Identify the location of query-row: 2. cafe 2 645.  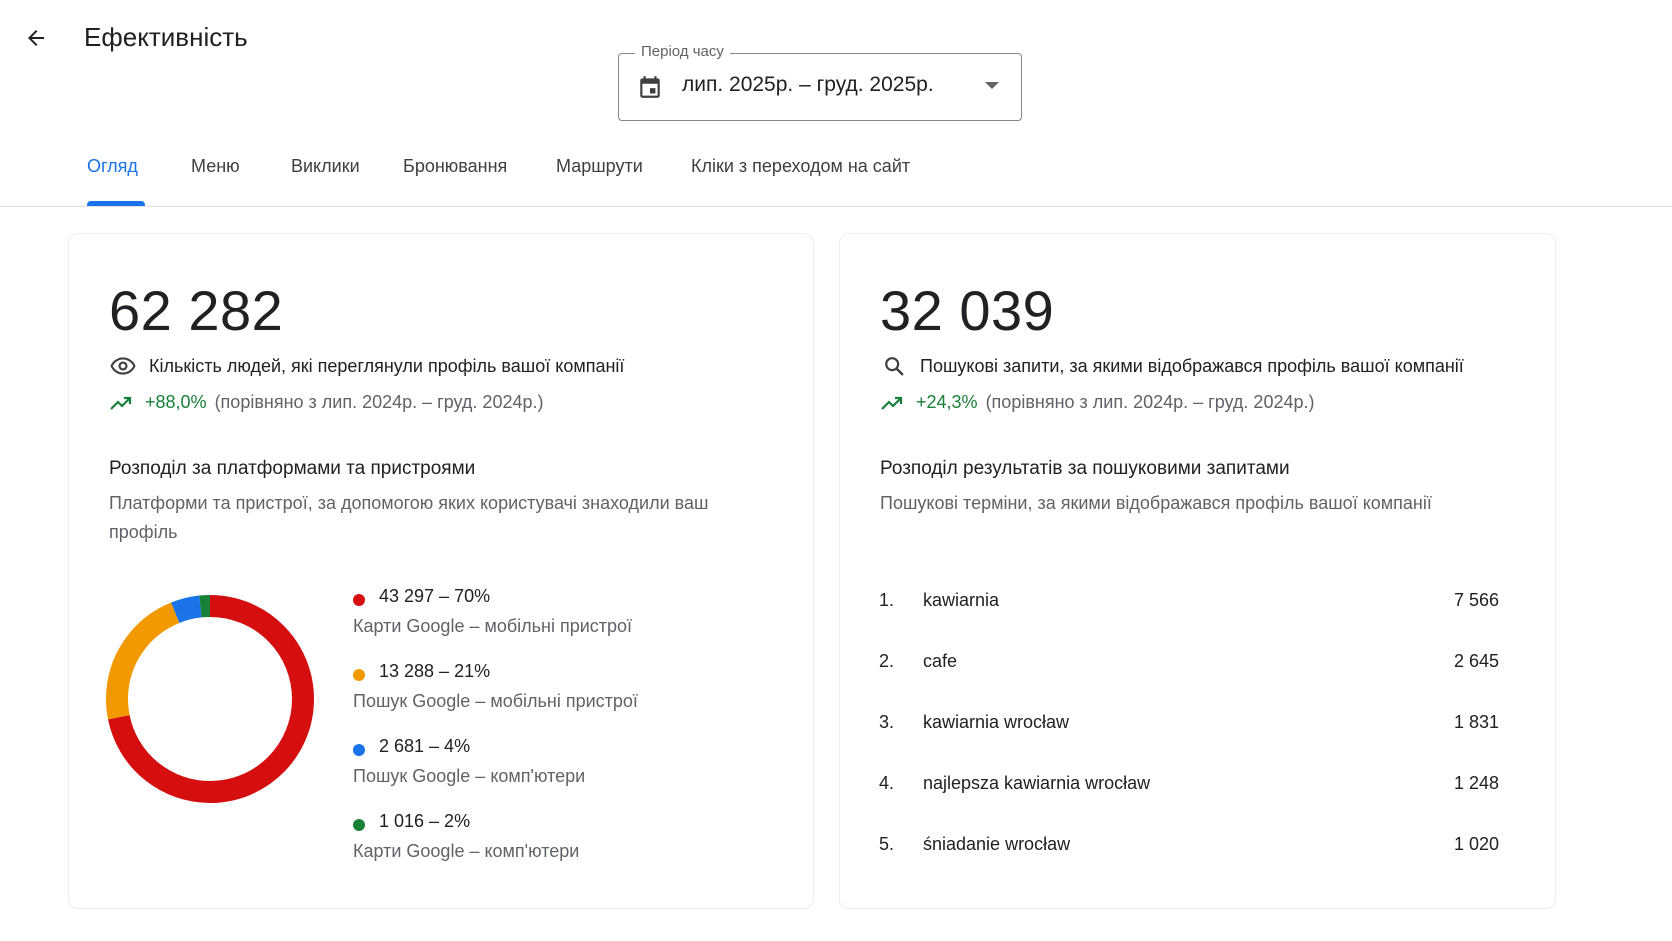
(1189, 681).